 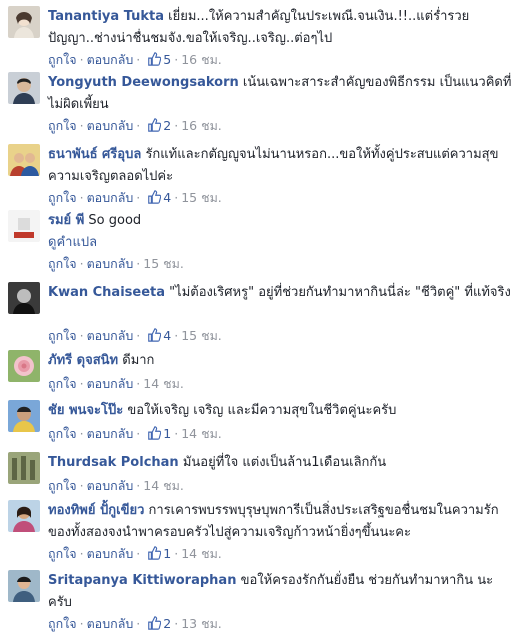 I want to click on comment-actions: ถูกใจ · ตอบกลับ · 1 · 14 ชม., so click(x=135, y=434).